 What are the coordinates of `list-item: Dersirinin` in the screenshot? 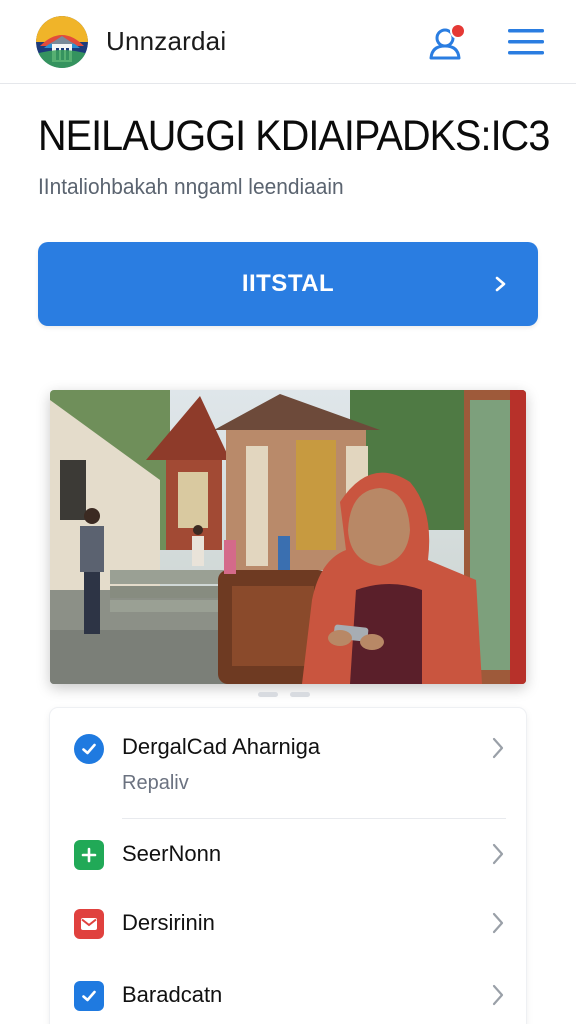 It's located at (288, 924).